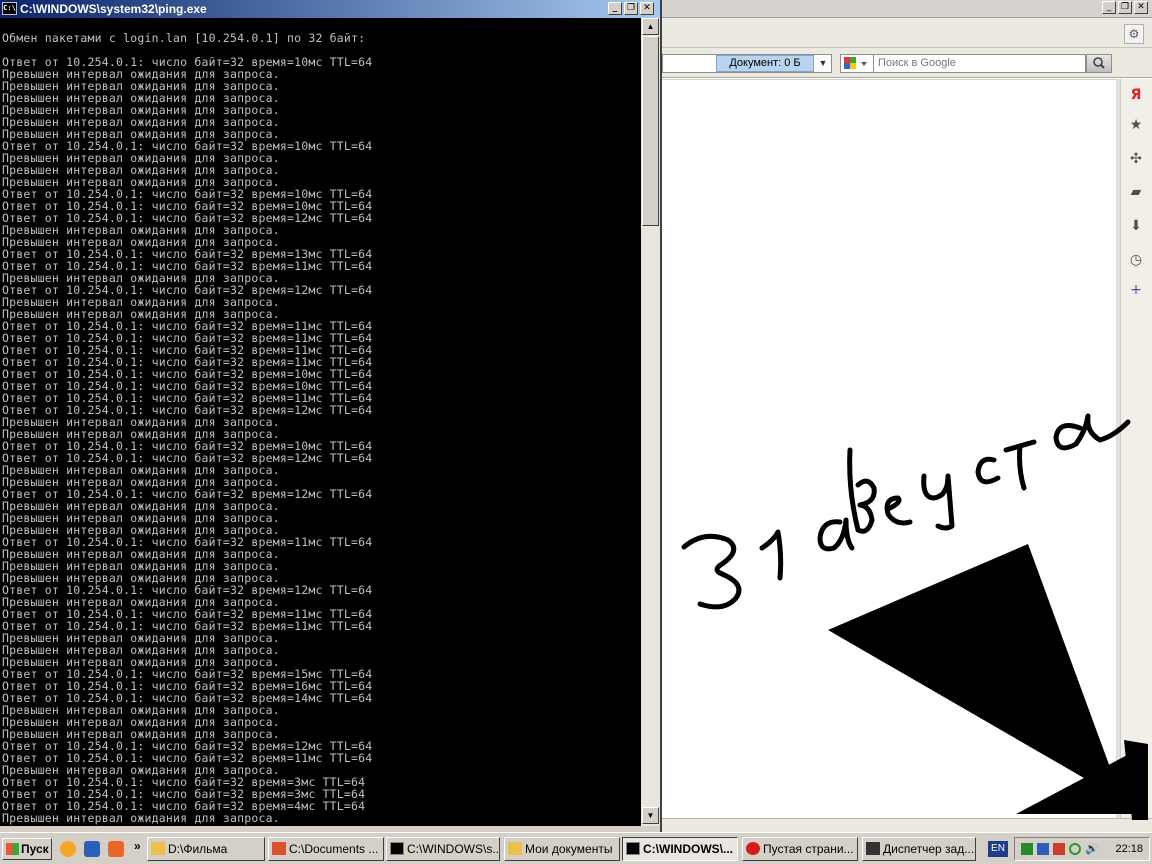  What do you see at coordinates (1129, 849) in the screenshot?
I see `clock: 22:18` at bounding box center [1129, 849].